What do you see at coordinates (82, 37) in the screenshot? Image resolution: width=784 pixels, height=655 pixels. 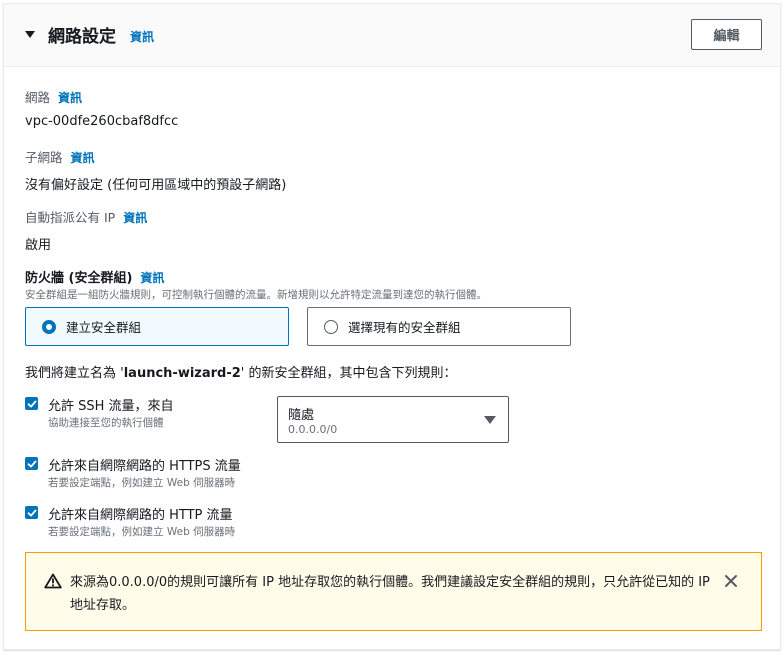 I see `section-title: 網路設定` at bounding box center [82, 37].